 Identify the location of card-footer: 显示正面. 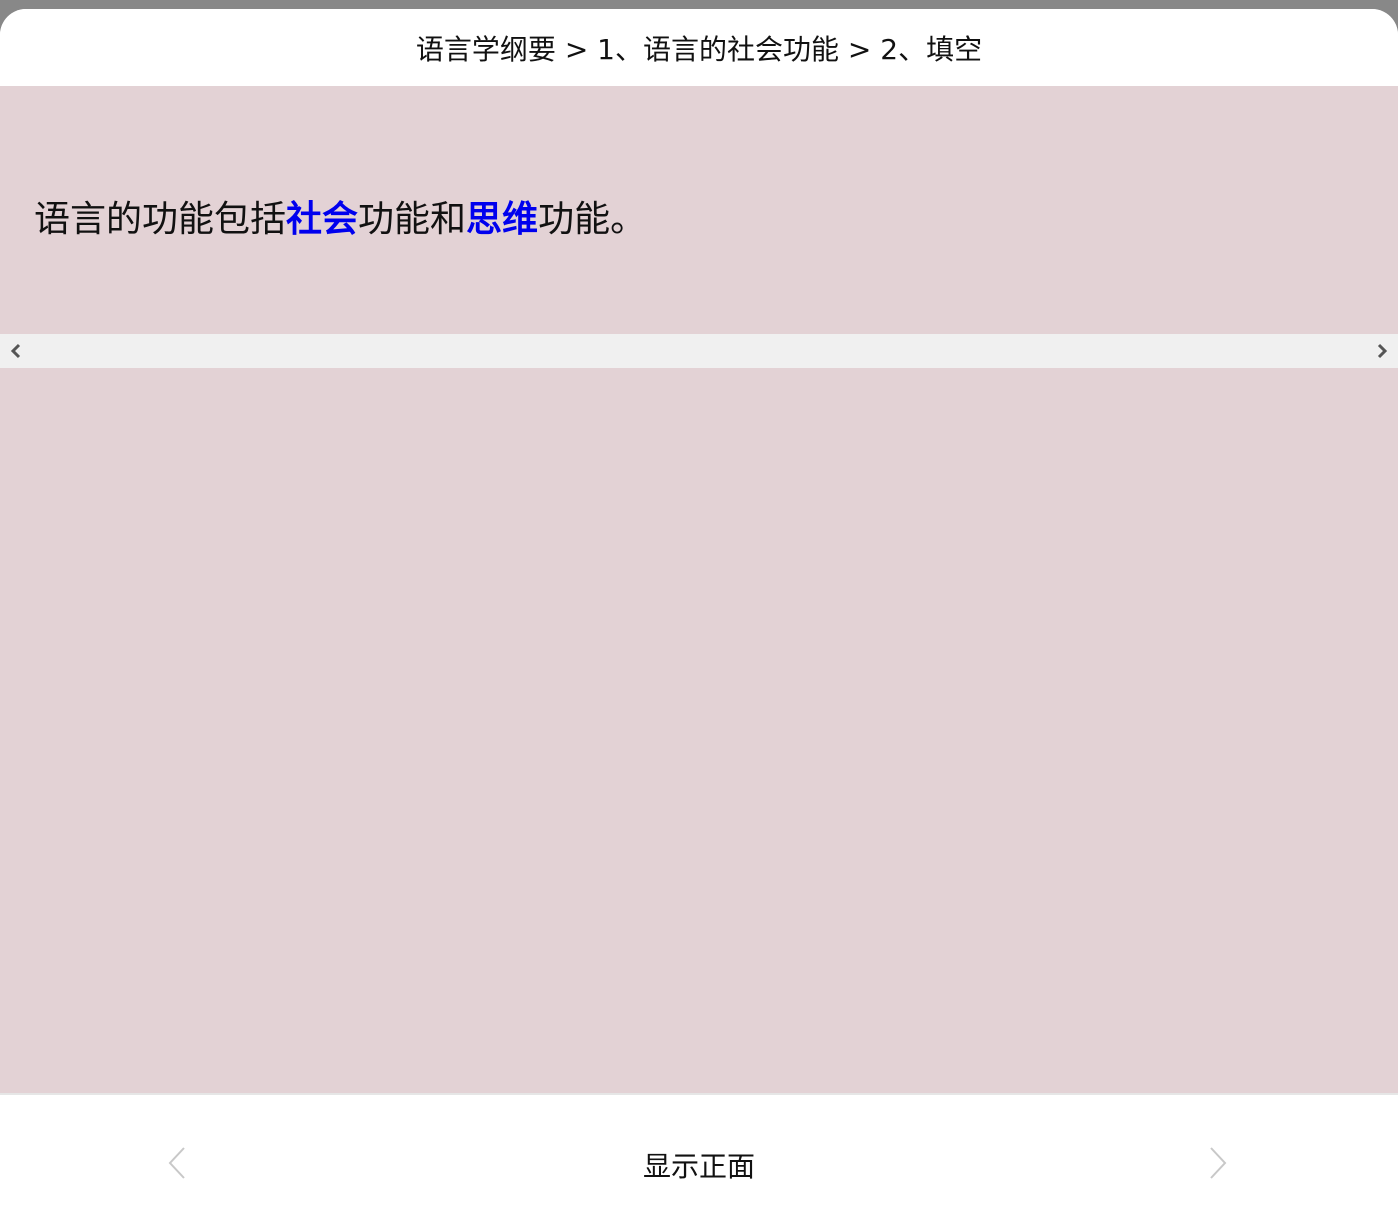
(699, 1162).